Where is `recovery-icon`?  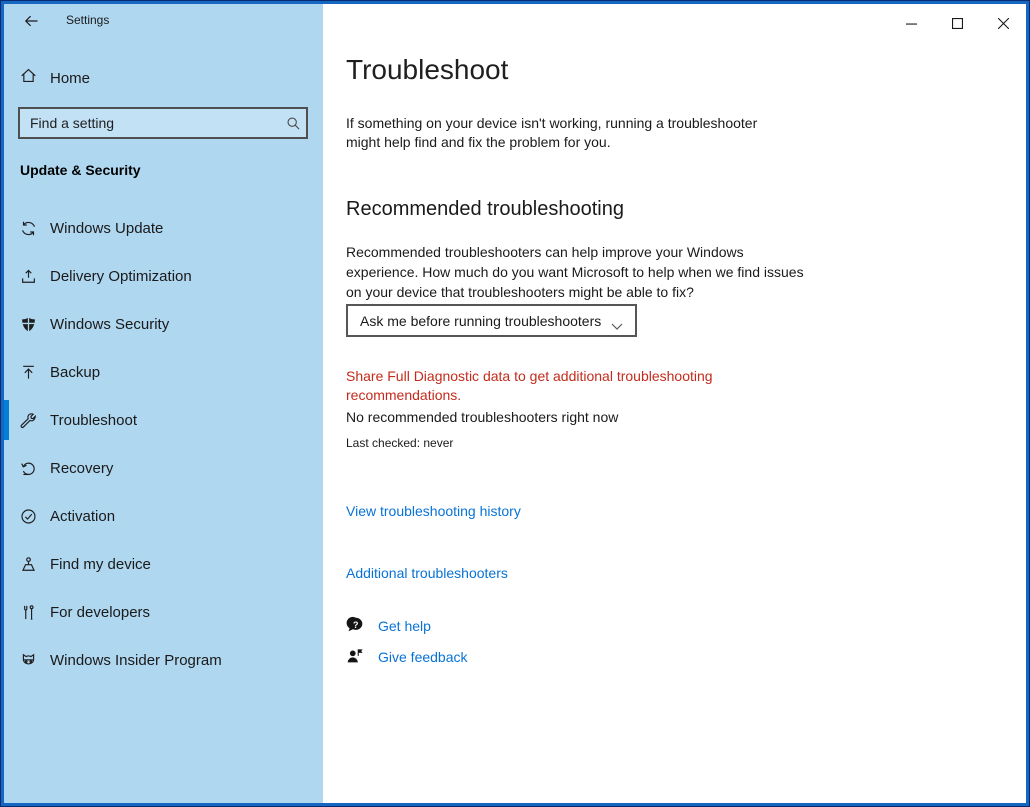 recovery-icon is located at coordinates (28, 468).